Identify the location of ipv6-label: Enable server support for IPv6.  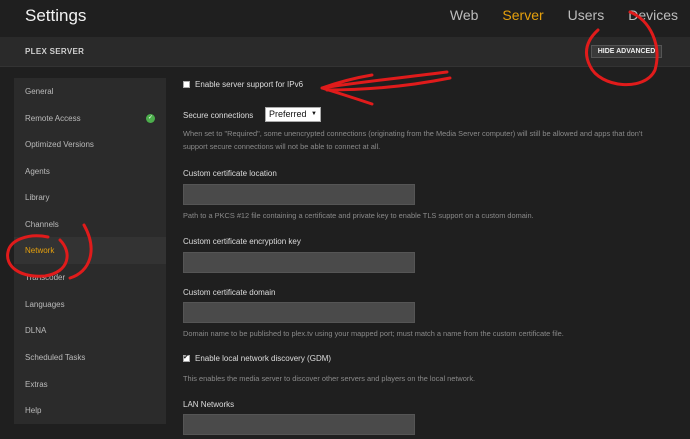
(249, 84).